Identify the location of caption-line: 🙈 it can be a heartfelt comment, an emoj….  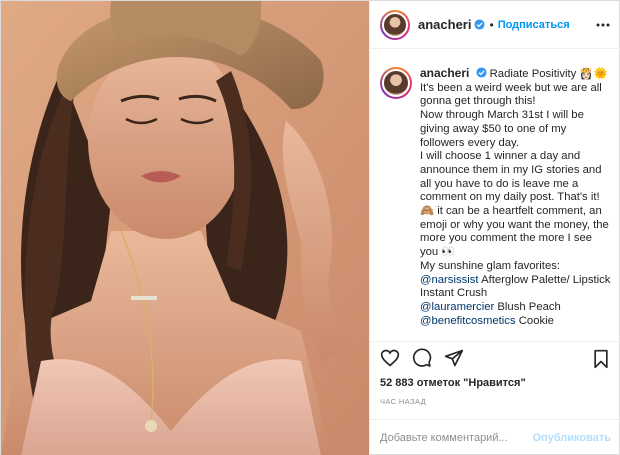
(516, 232).